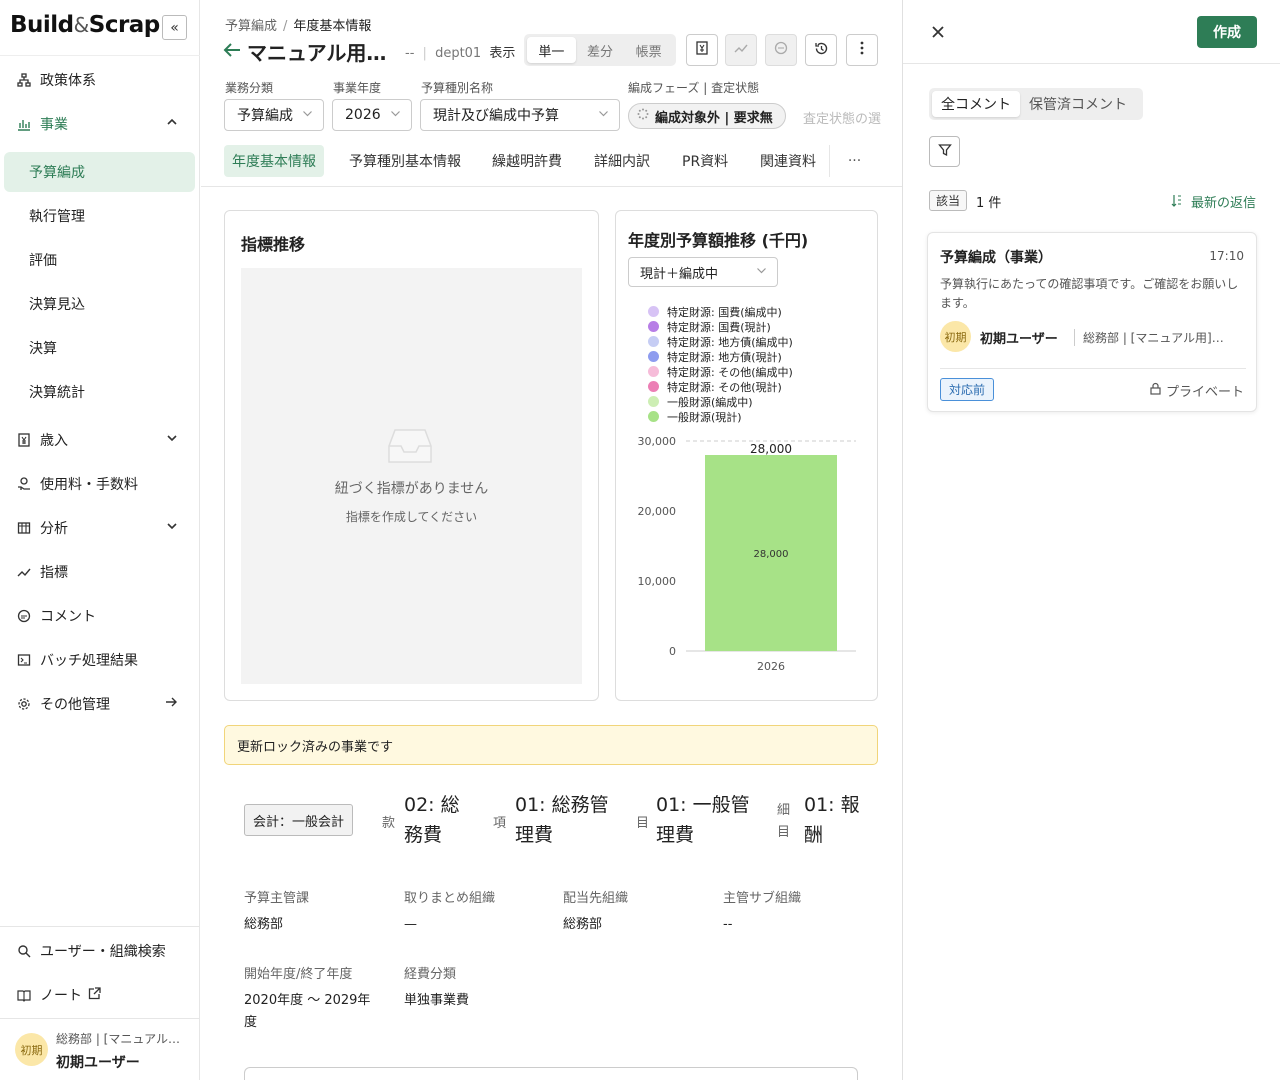 The width and height of the screenshot is (1280, 1080). Describe the element at coordinates (174, 27) in the screenshot. I see `collapse-sidebar-button: «` at that location.